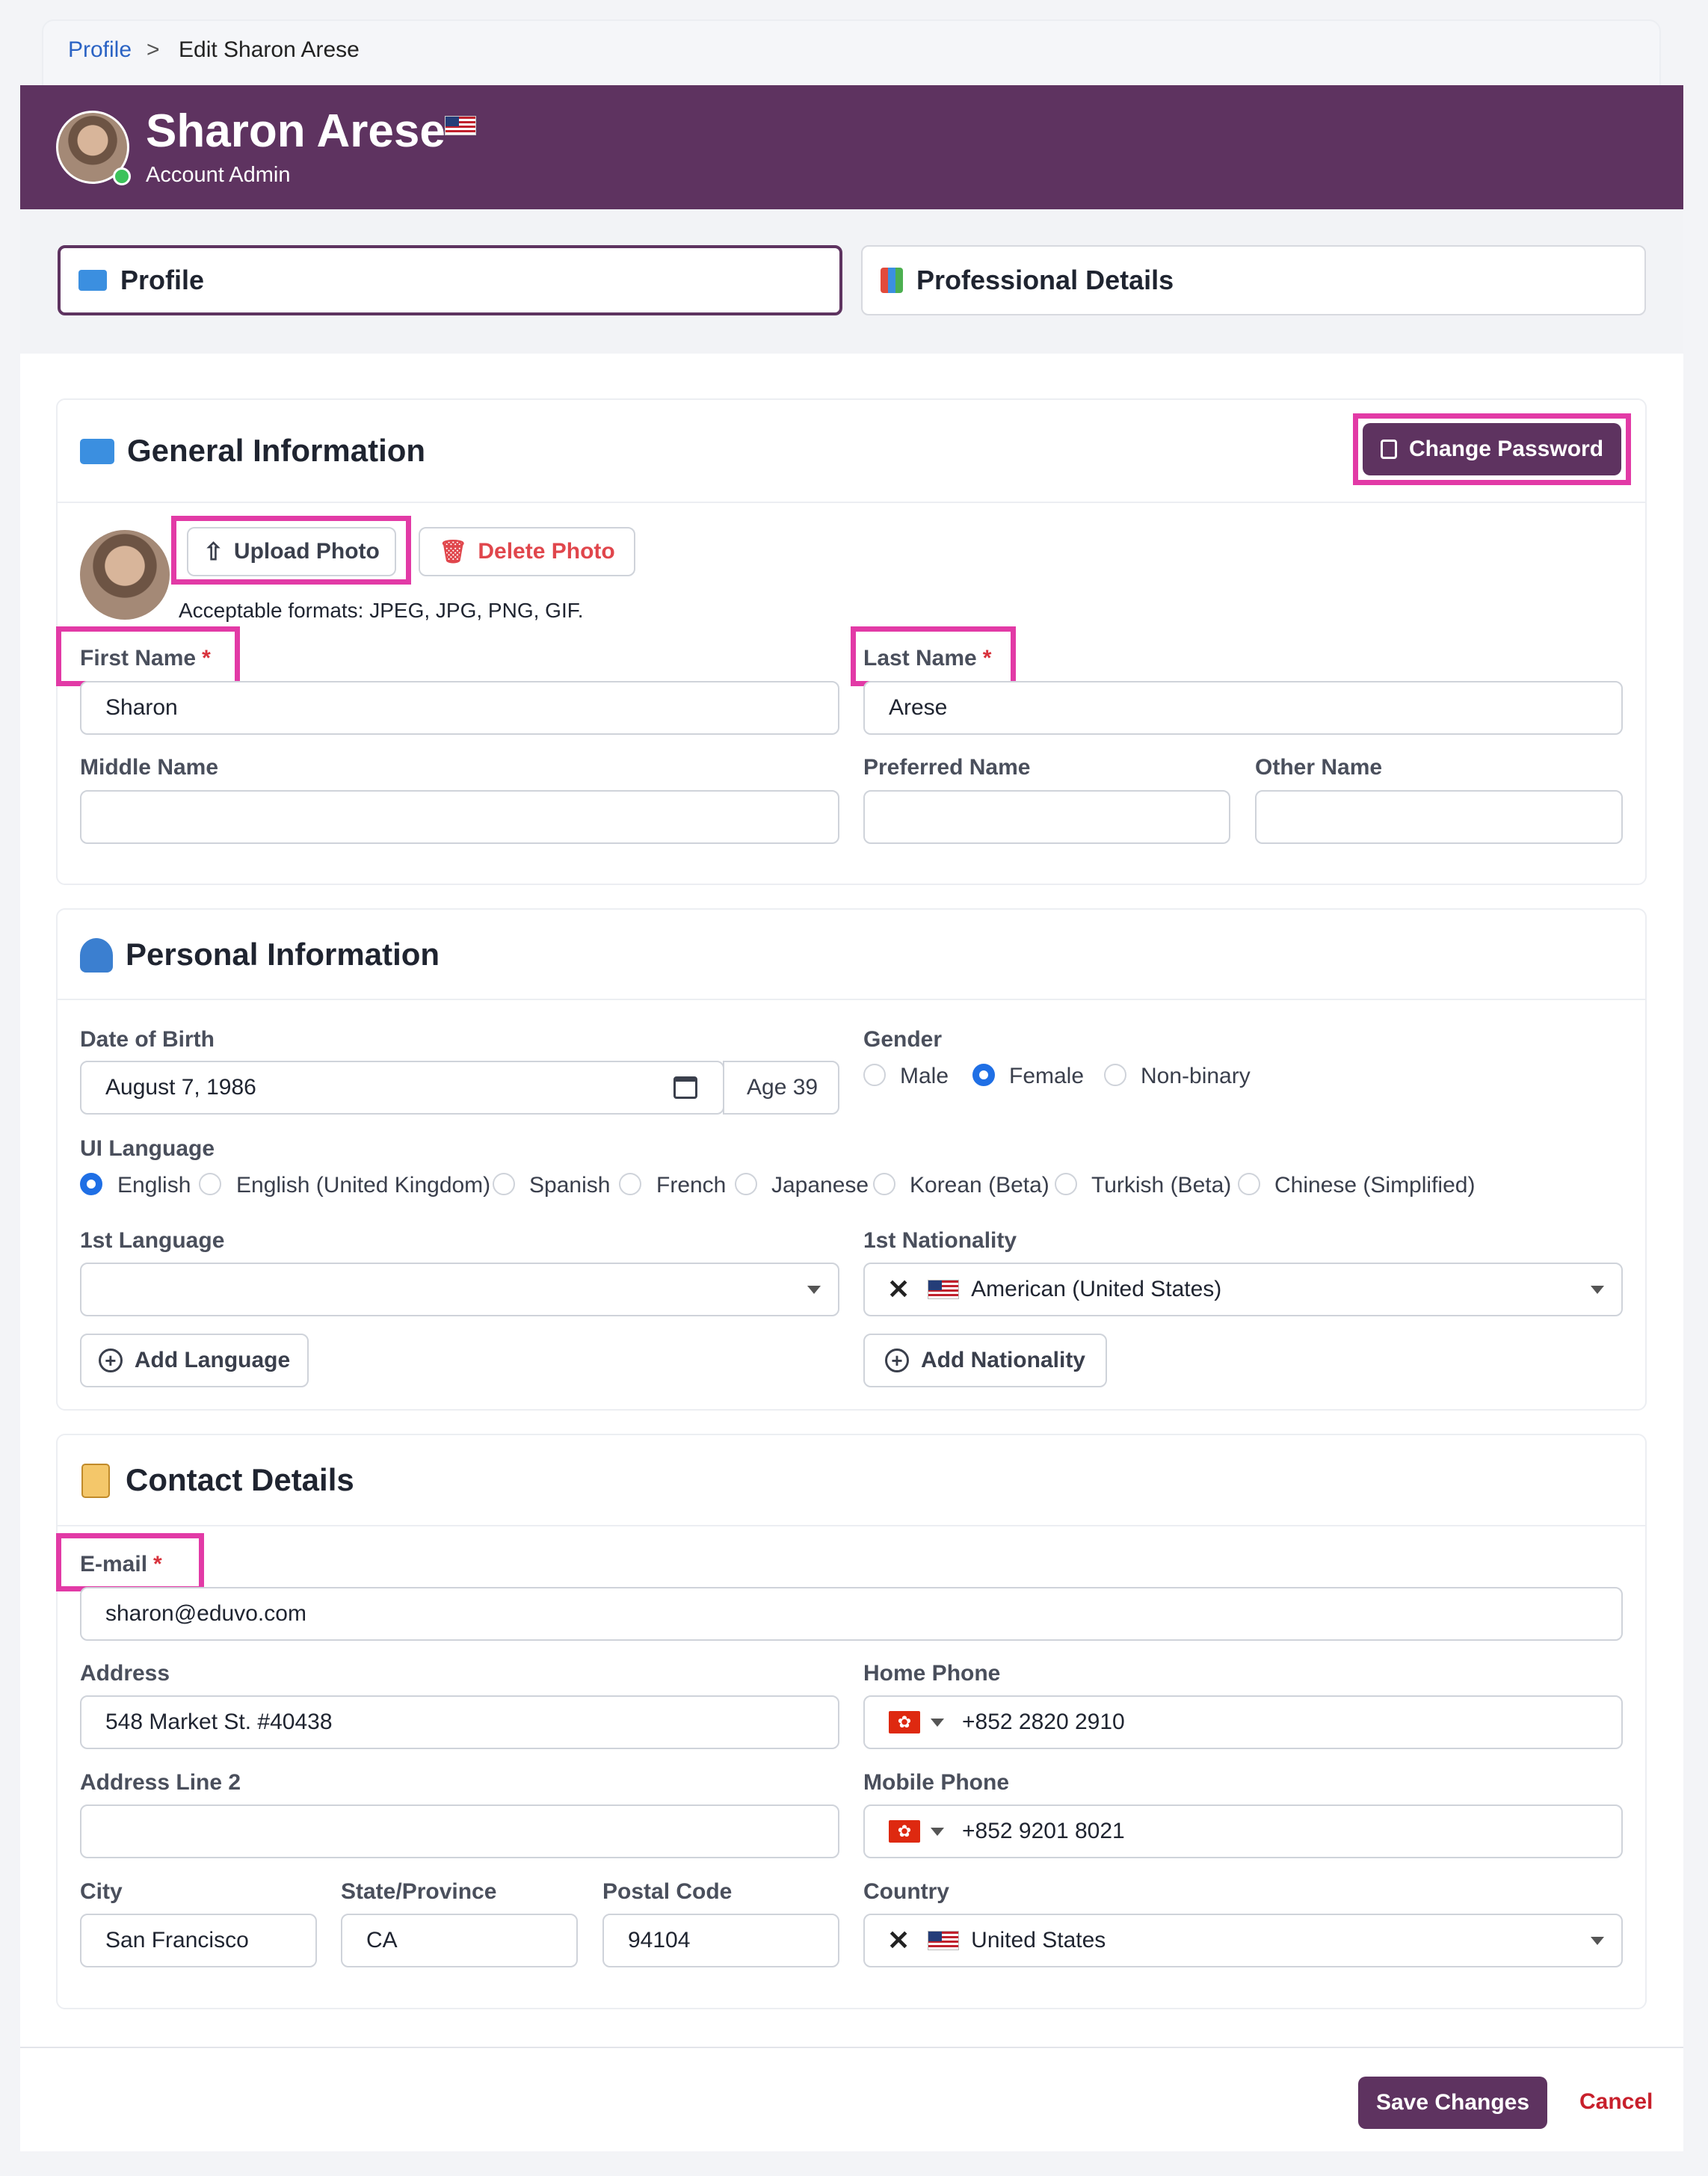 This screenshot has height=2176, width=1708. What do you see at coordinates (903, 1039) in the screenshot?
I see `gender-label: Gender` at bounding box center [903, 1039].